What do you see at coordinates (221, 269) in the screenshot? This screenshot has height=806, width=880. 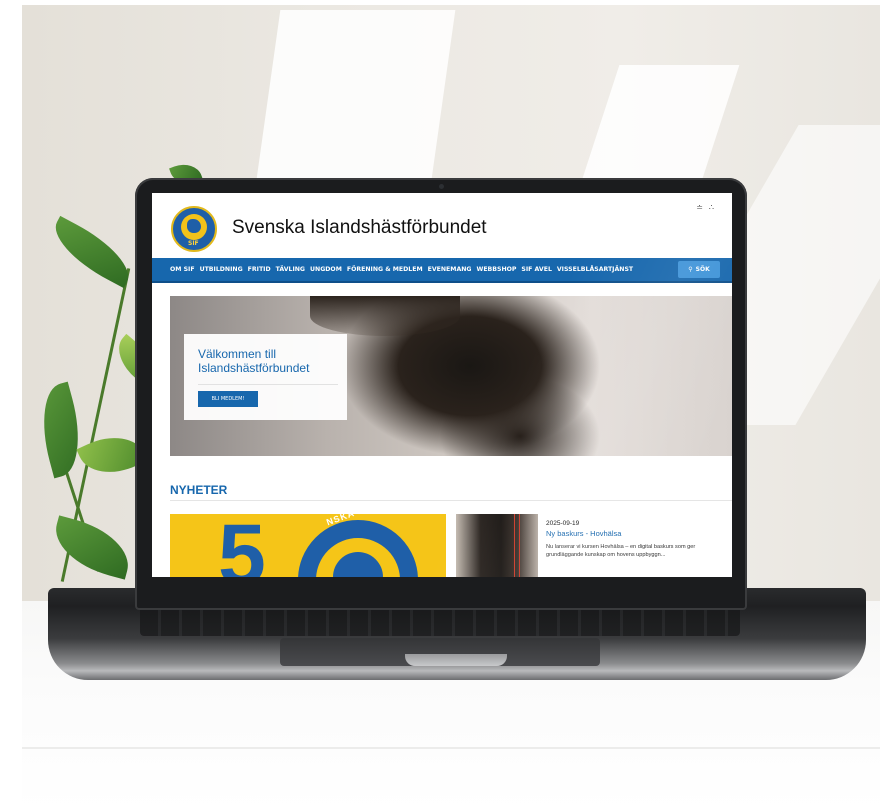 I see `nav-item-utbildning: UTBILDNING` at bounding box center [221, 269].